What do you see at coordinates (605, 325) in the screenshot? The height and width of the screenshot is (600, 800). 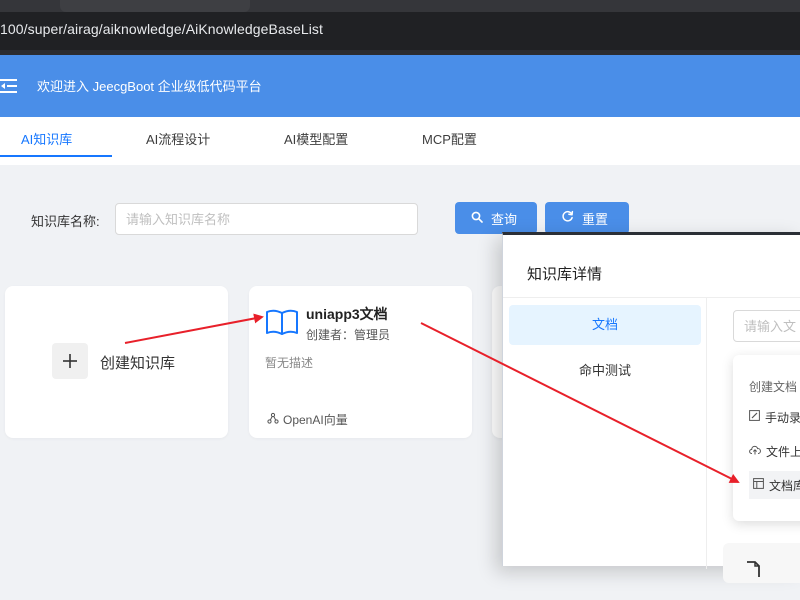 I see `modal-menu-documents: 文档` at bounding box center [605, 325].